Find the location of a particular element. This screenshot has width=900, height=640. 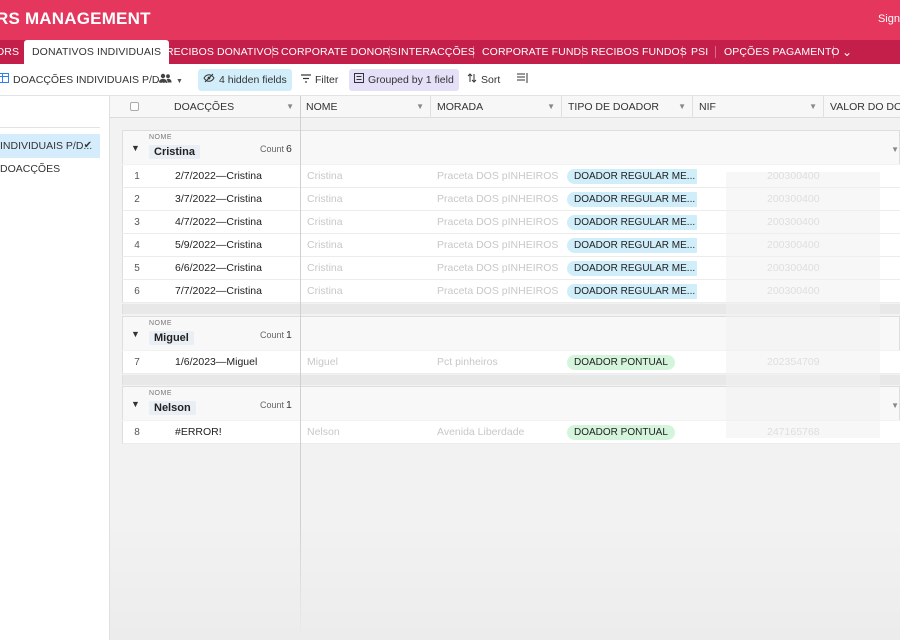

people-icon is located at coordinates (165, 80).